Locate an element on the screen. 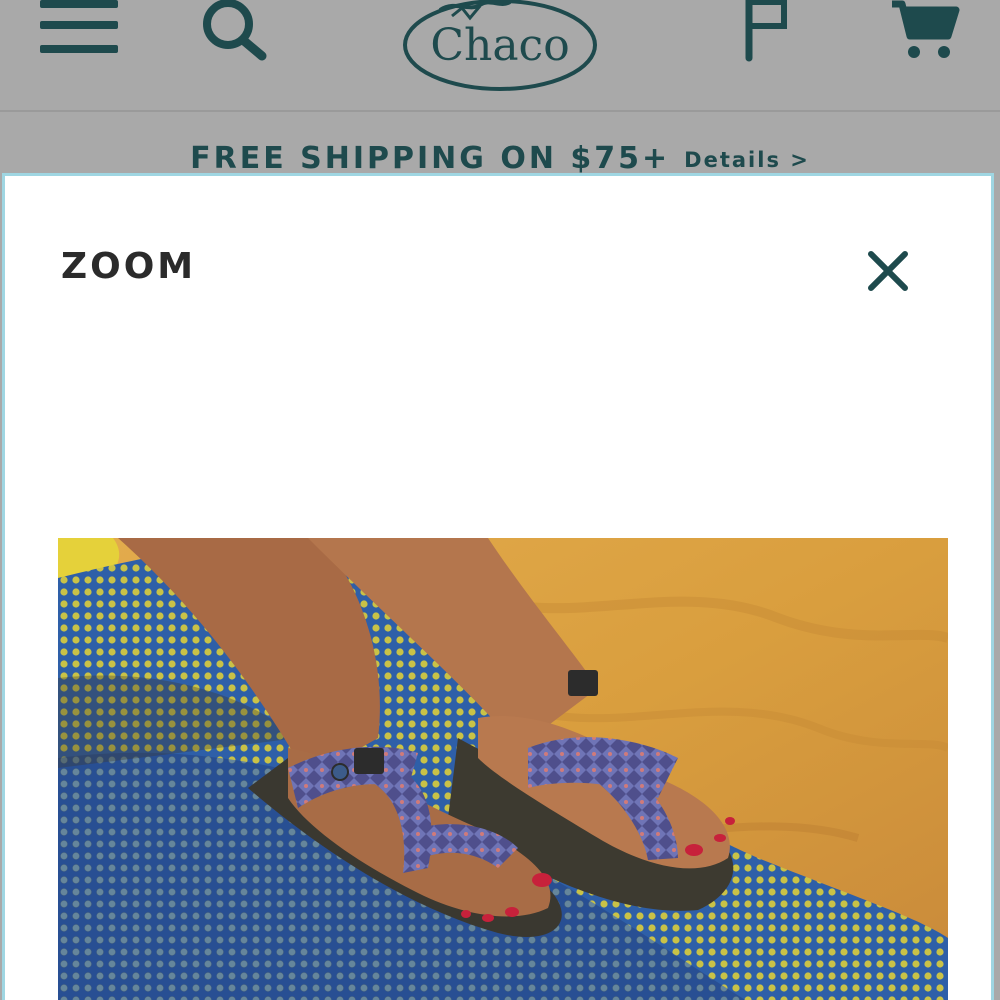 This screenshot has width=1000, height=1000. promo-text: FREE SHIPPING ON $75+ is located at coordinates (430, 158).